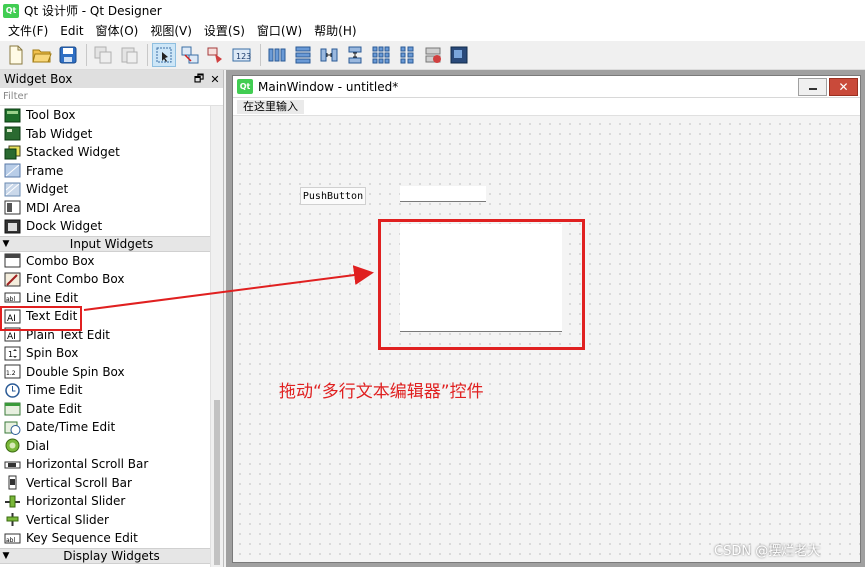 The width and height of the screenshot is (865, 567). I want to click on float-dock-icon: 🗗, so click(199, 79).